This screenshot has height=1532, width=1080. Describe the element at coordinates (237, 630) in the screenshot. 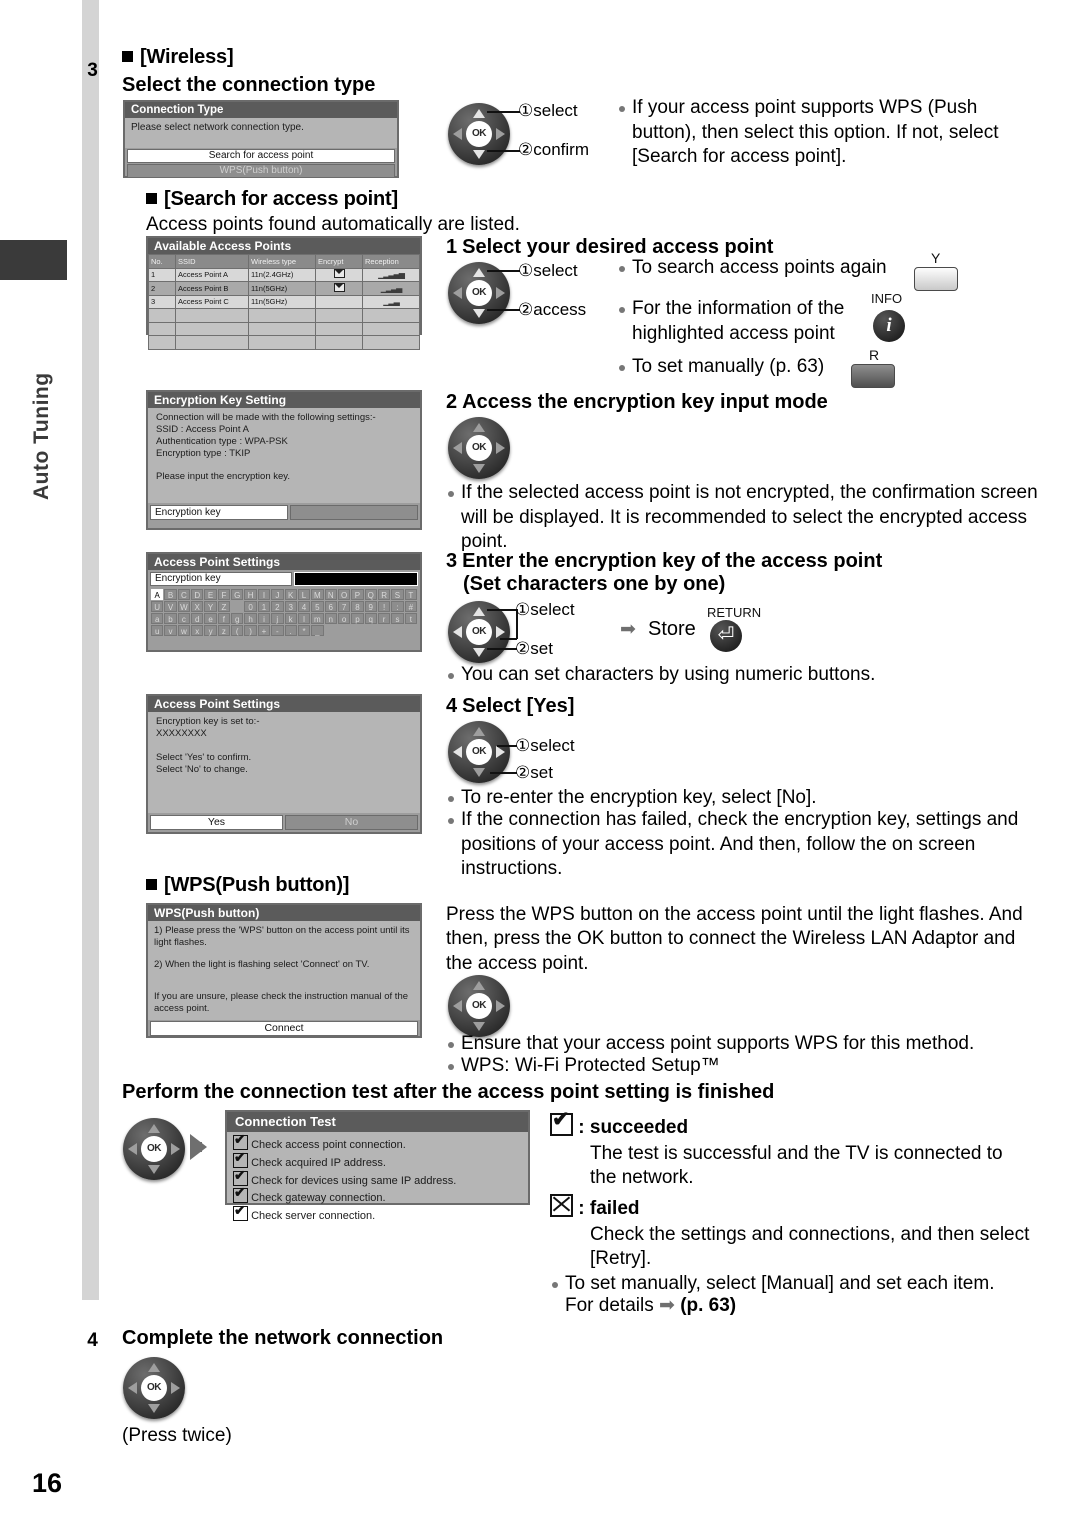

I see `keyboard-key-(: (` at that location.